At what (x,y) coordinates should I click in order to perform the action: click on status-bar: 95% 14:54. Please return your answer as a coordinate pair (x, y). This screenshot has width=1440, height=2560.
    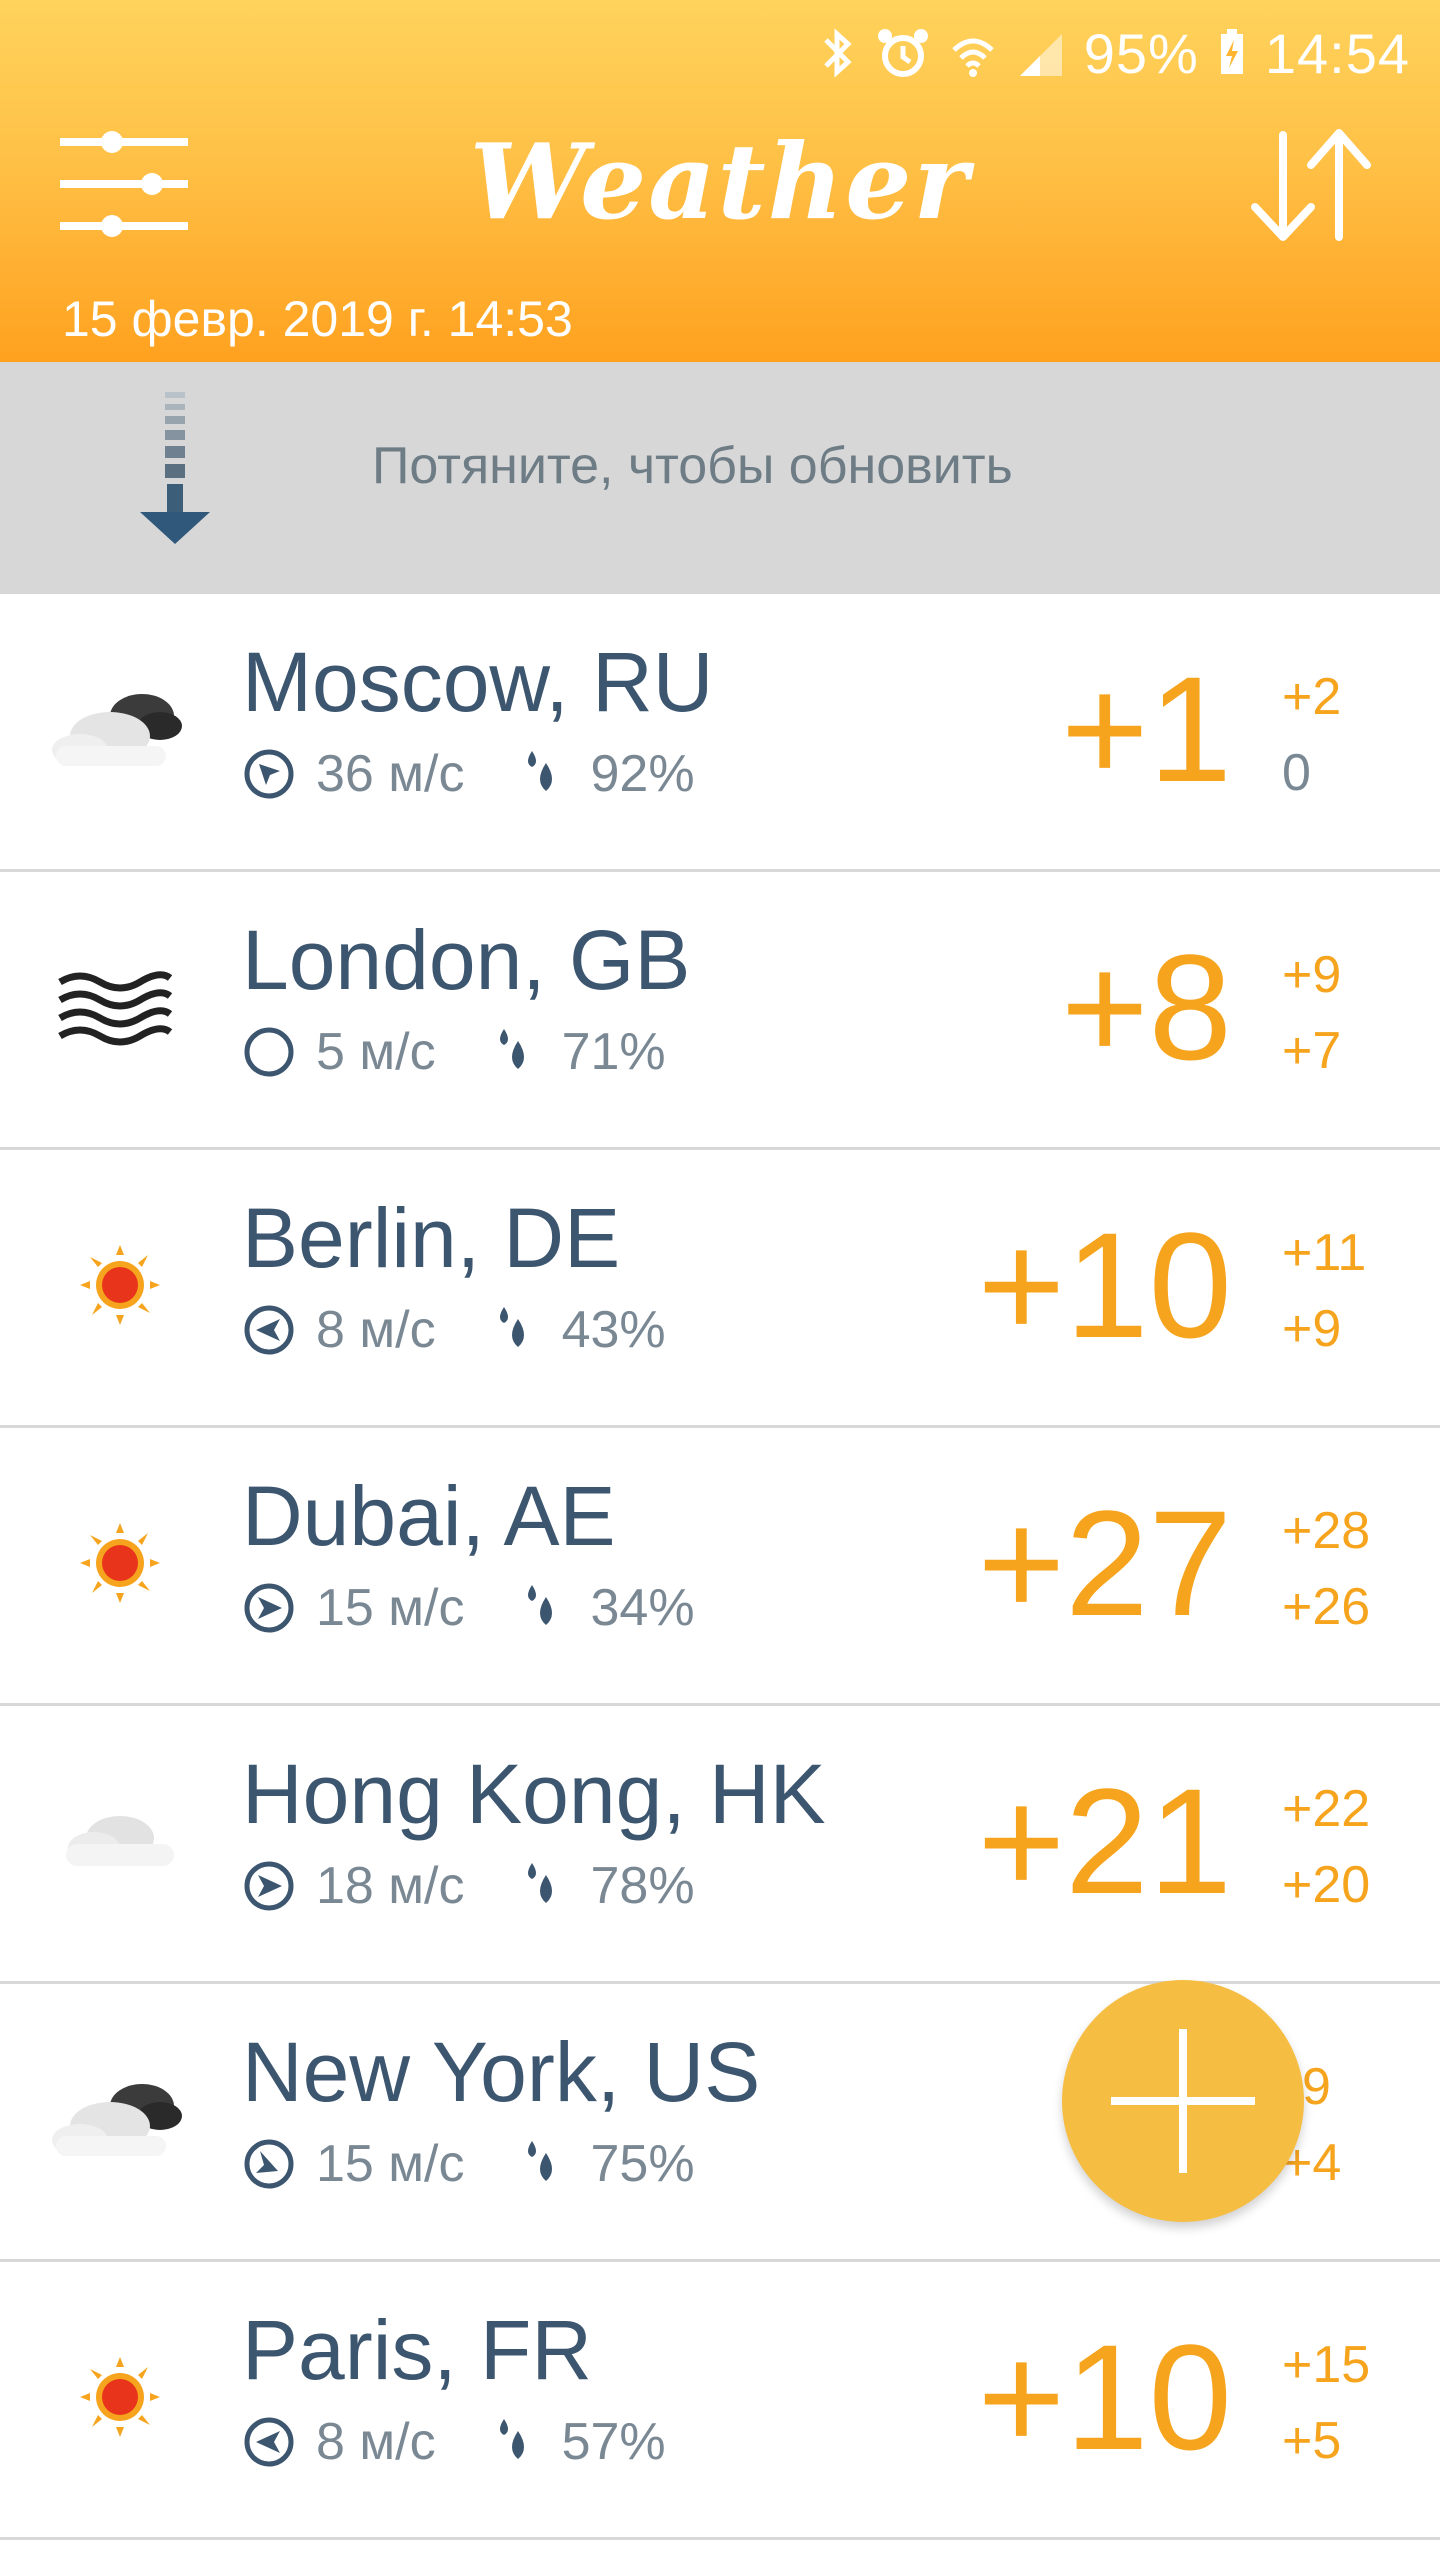
    Looking at the image, I should click on (1114, 53).